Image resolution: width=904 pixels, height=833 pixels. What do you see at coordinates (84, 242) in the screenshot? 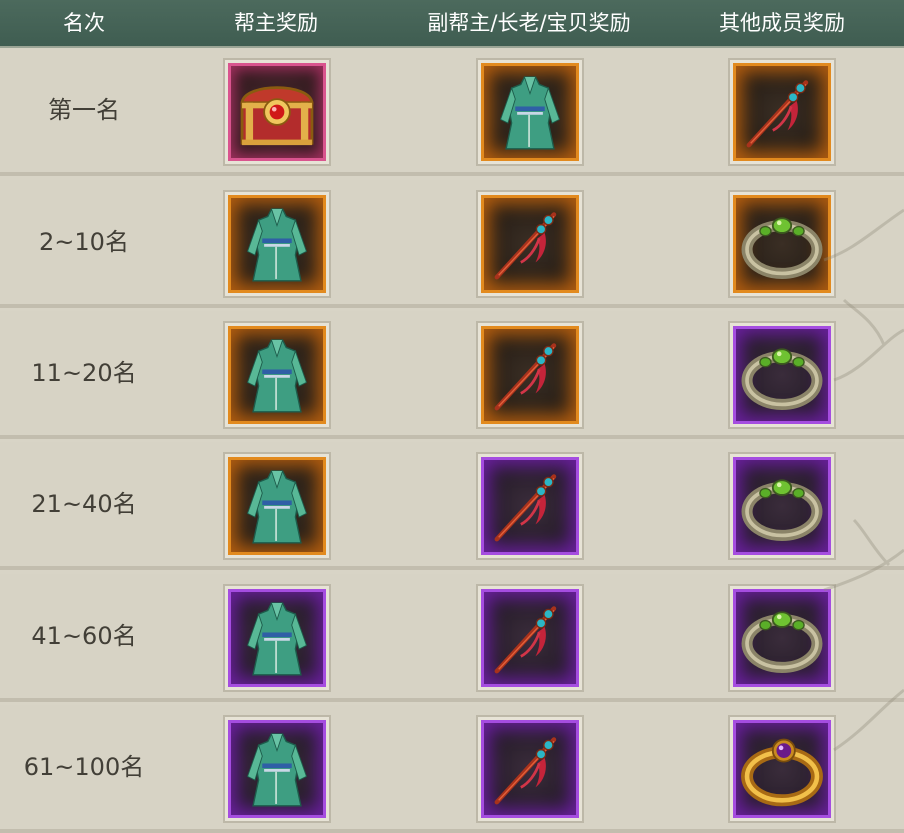
I see `rank-label: 2~10名` at bounding box center [84, 242].